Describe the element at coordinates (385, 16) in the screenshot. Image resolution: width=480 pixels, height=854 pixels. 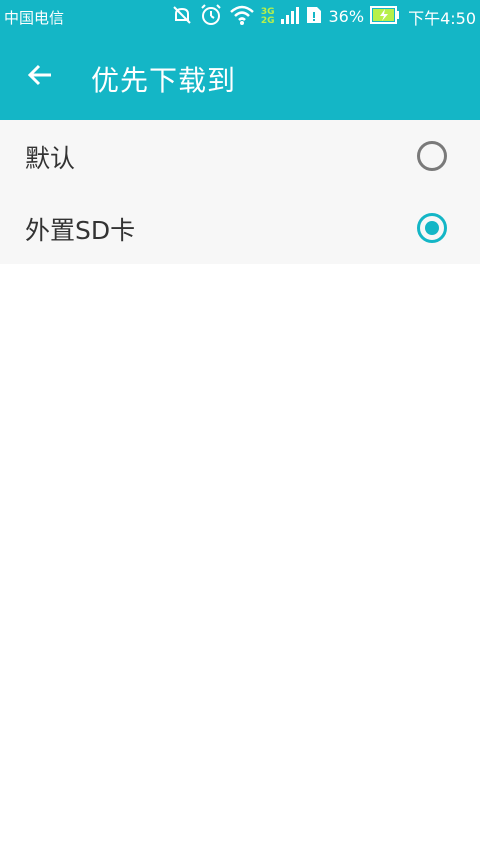
I see `battery-charging-icon` at that location.